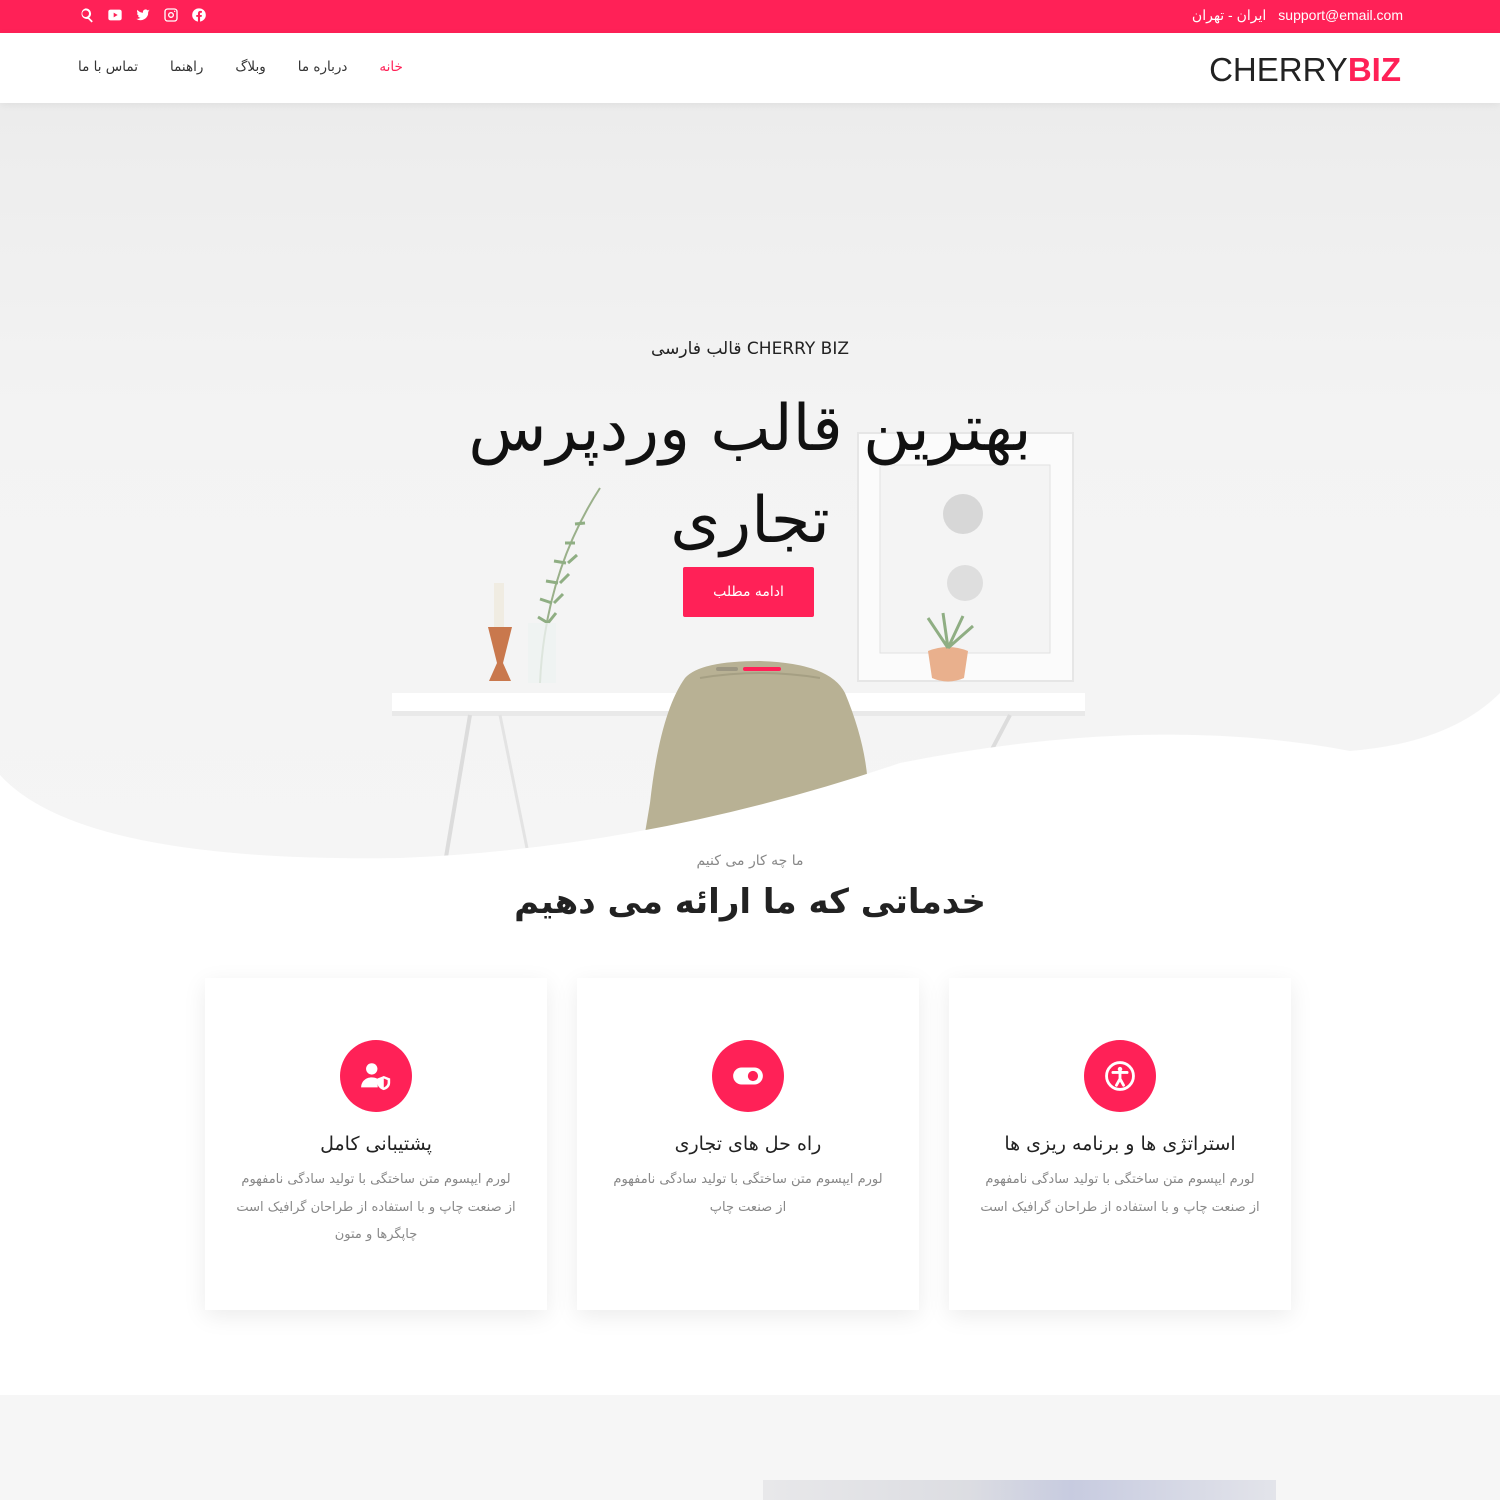 This screenshot has width=1500, height=1500. What do you see at coordinates (750, 429) in the screenshot?
I see `hero-title-line1: بهترین قالب وردپرس` at bounding box center [750, 429].